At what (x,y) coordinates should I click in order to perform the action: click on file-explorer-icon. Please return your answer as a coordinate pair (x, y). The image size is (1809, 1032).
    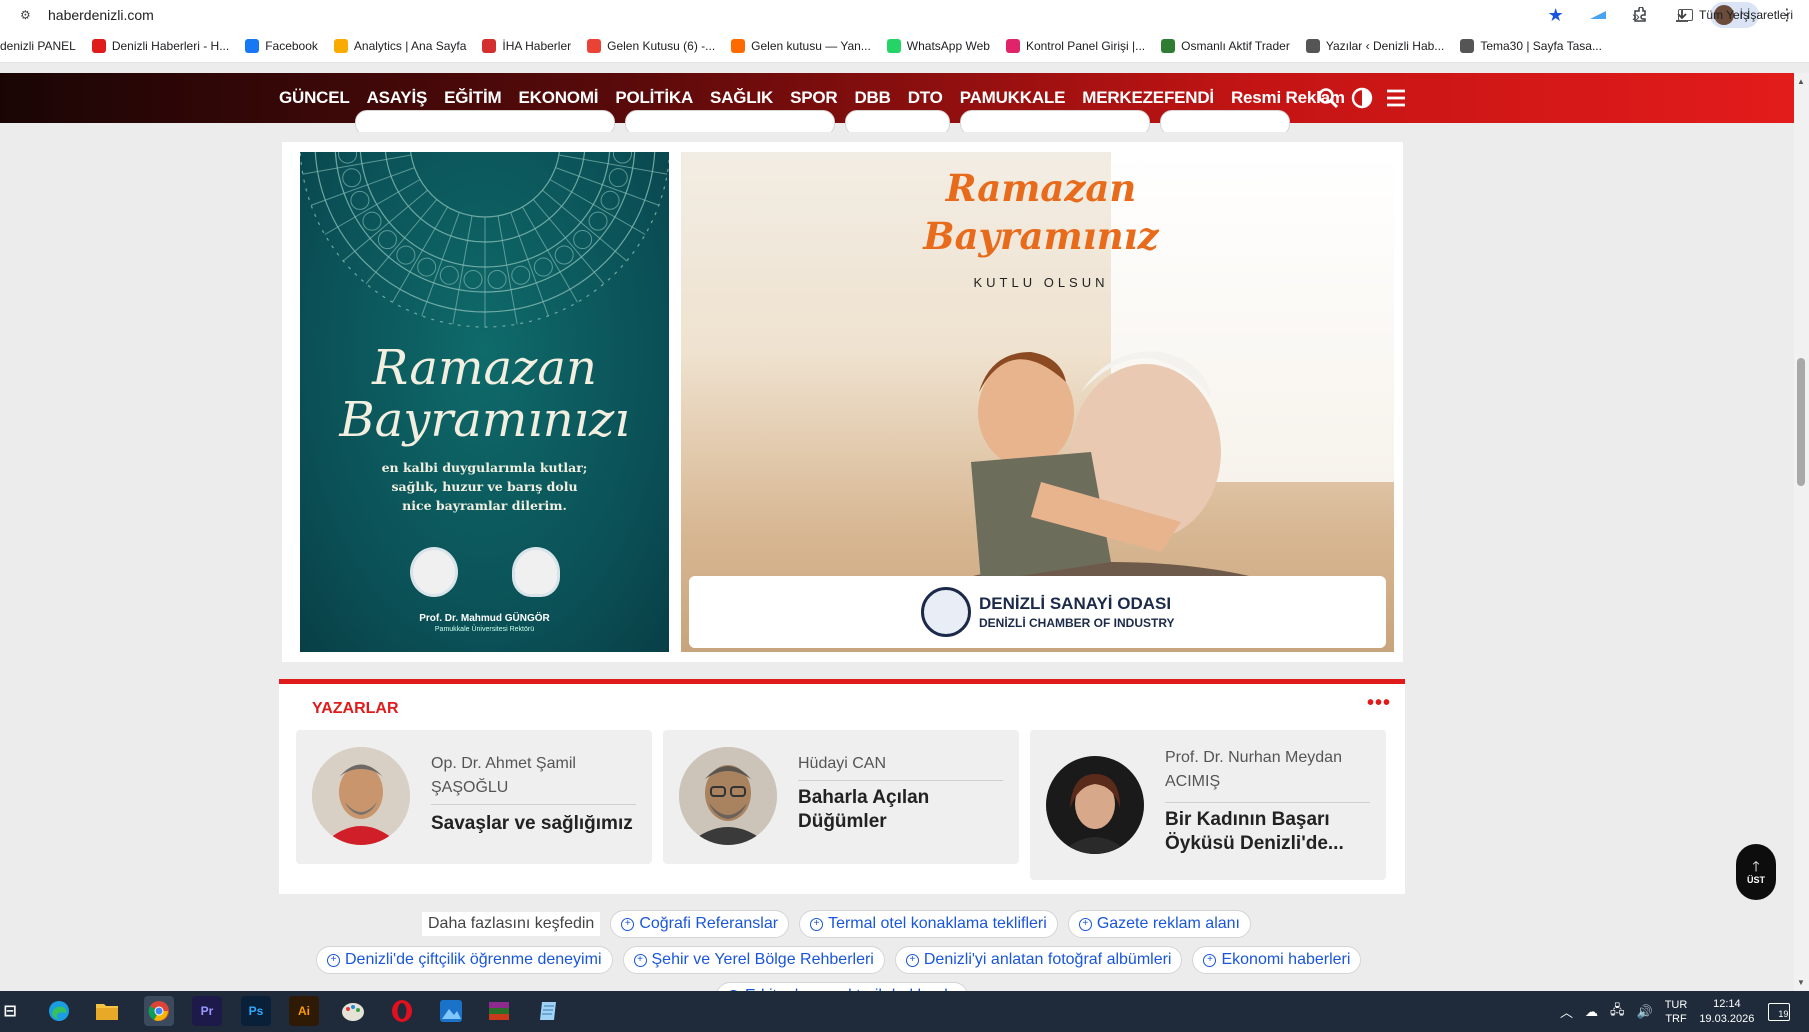
    Looking at the image, I should click on (107, 1011).